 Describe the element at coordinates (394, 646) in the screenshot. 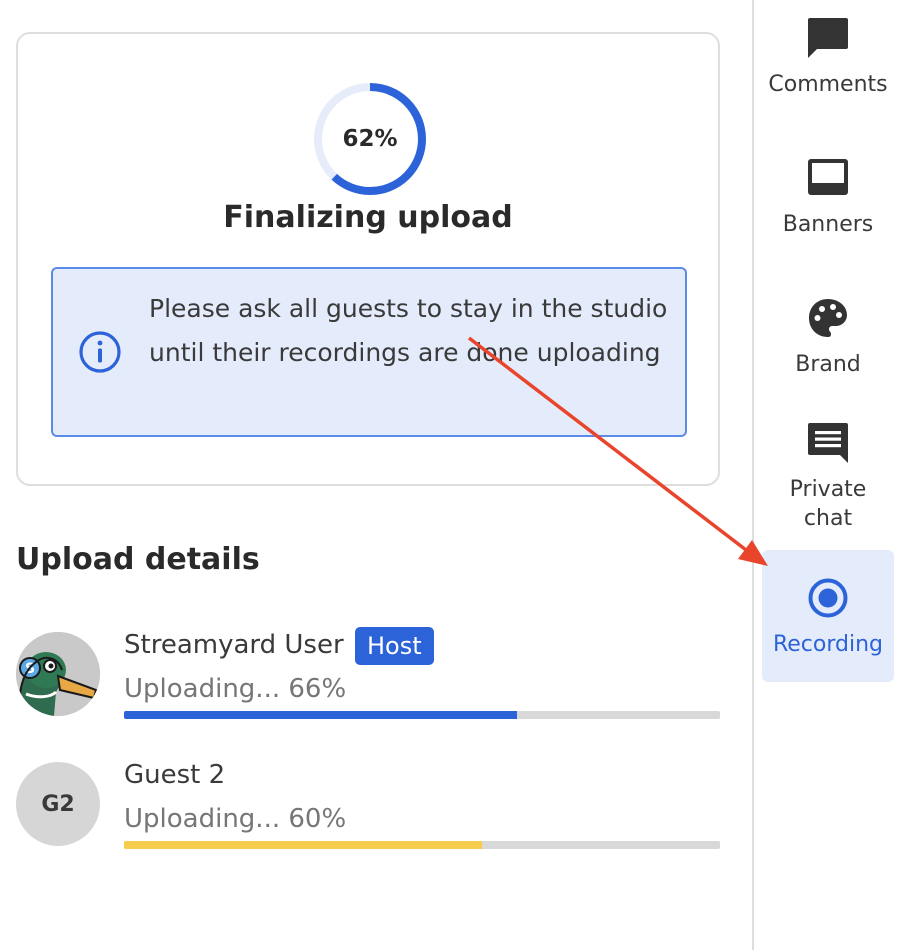

I see `host-badge: Host` at that location.